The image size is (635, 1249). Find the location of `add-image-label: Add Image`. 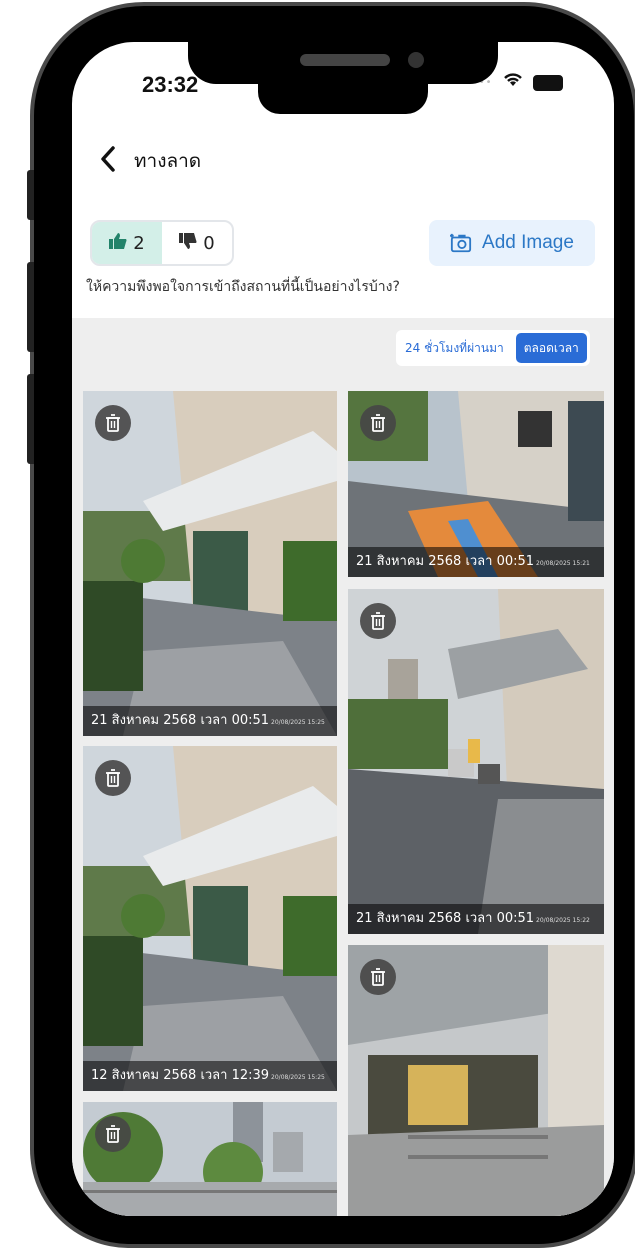

add-image-label: Add Image is located at coordinates (528, 242).